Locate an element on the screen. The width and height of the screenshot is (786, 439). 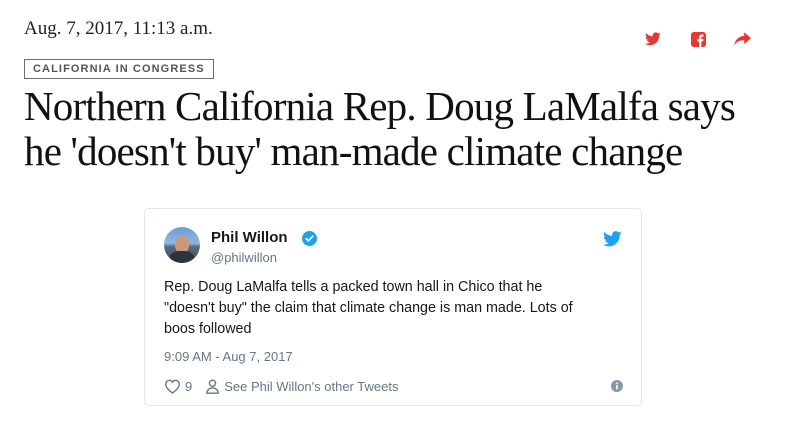
section-tag: CALIFORNIA IN CONGRESS is located at coordinates (119, 69).